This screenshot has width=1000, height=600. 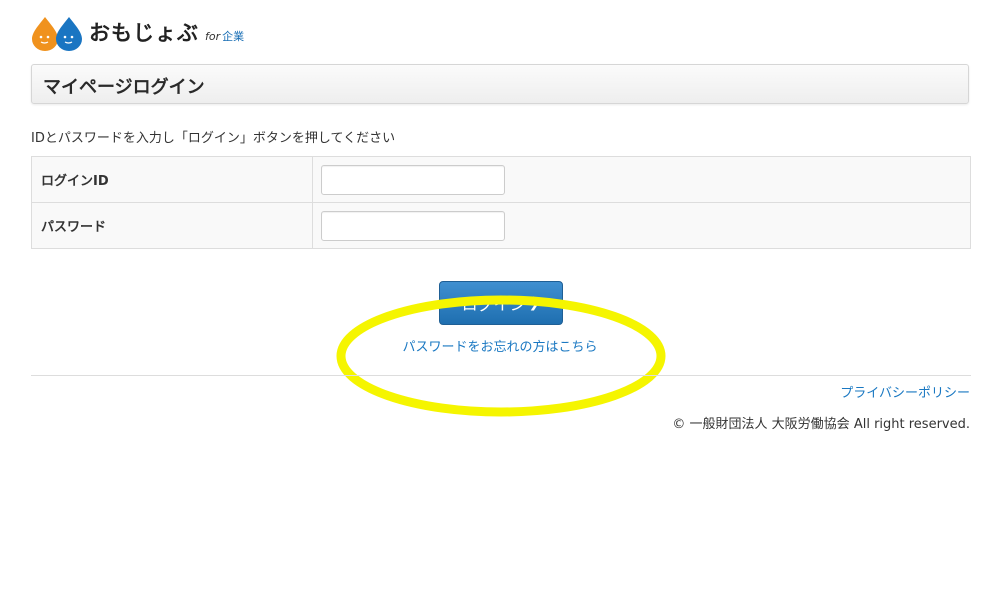 I want to click on forgot-password-link-container: パスワードをお忘れの方はこちら, so click(x=500, y=345).